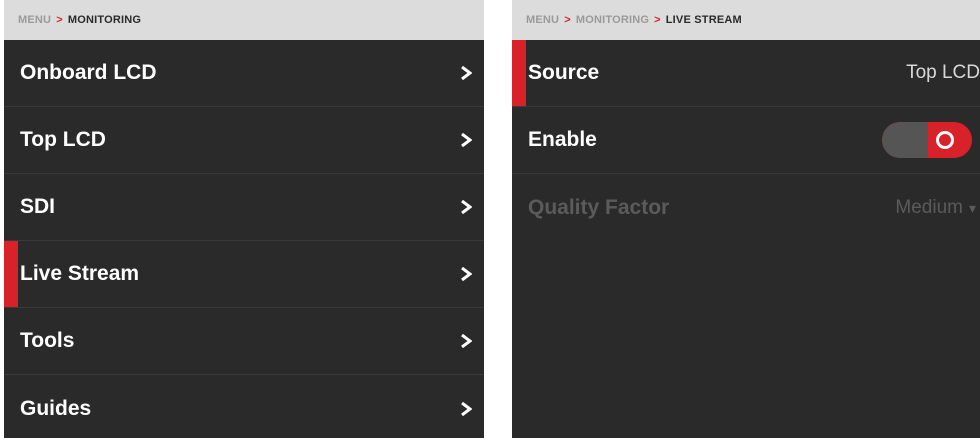 This screenshot has width=980, height=438. Describe the element at coordinates (746, 20) in the screenshot. I see `breadcrumb: MENU > MONITORING > LIVE STREAM` at that location.